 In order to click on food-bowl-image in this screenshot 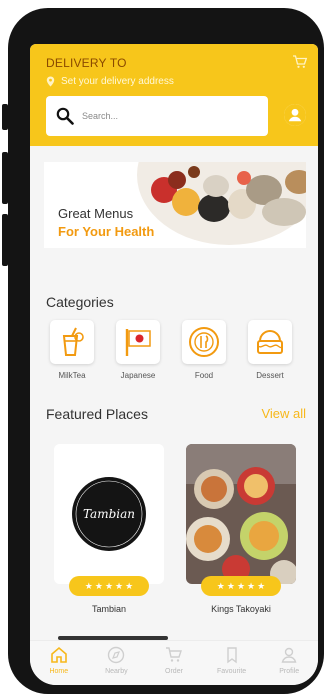, I will do `click(221, 203)`.